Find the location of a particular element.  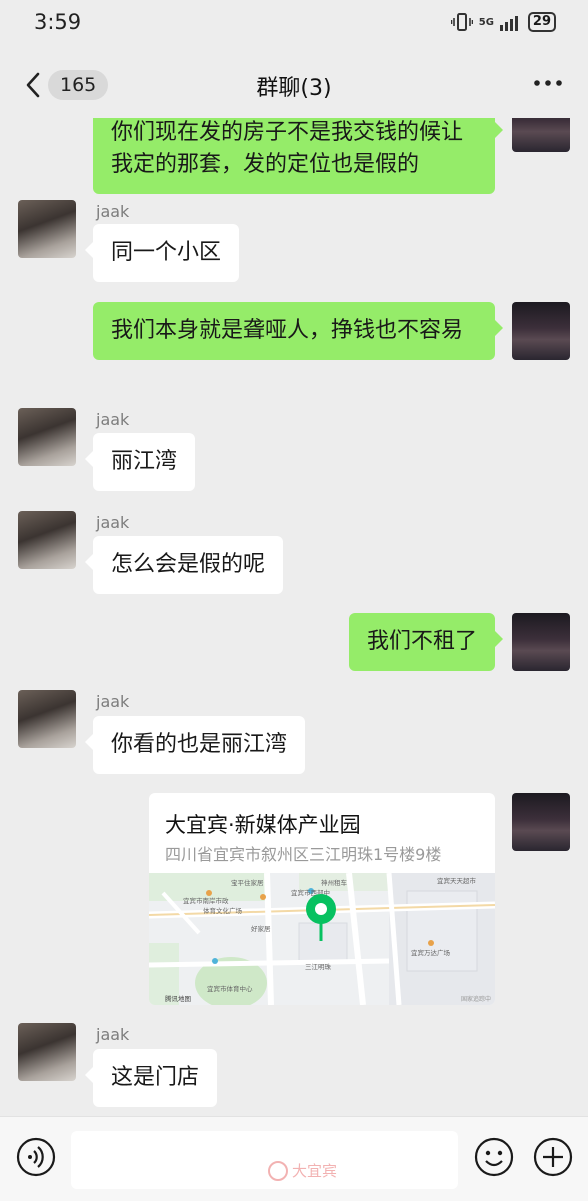

status-bar: 3:59 5G 29 is located at coordinates (294, 24).